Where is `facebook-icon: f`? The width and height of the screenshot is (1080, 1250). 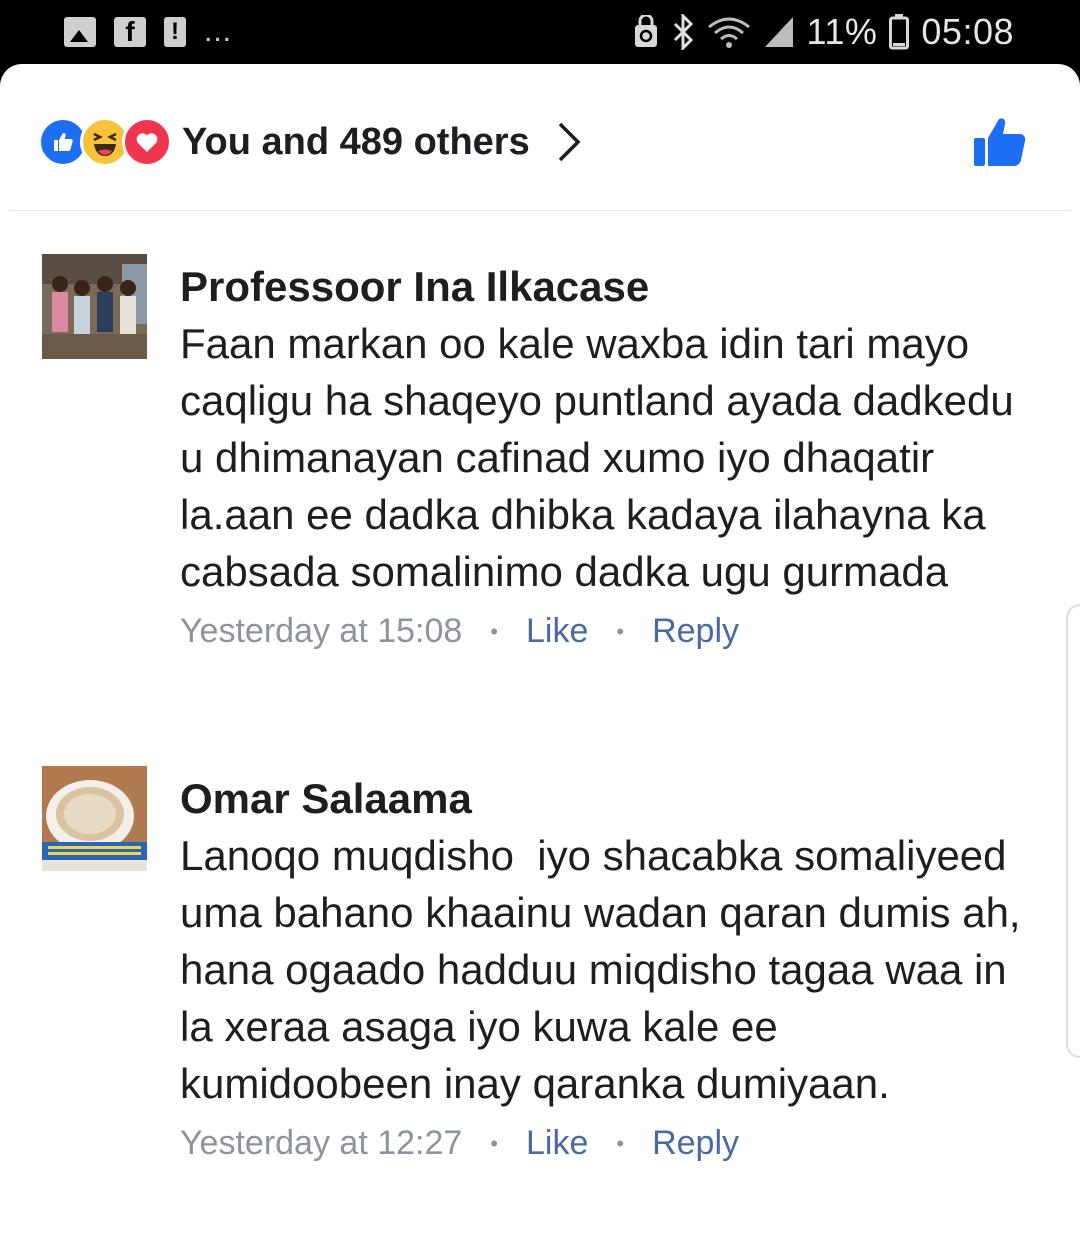
facebook-icon: f is located at coordinates (130, 31).